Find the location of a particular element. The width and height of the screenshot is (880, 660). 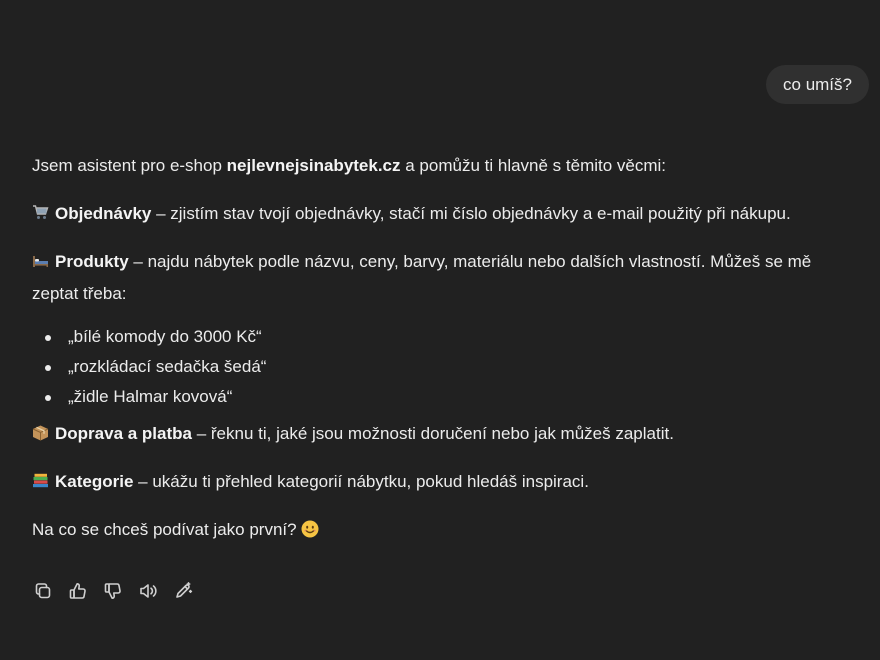

list-item: „židle Halmar kovová“ is located at coordinates (442, 397).